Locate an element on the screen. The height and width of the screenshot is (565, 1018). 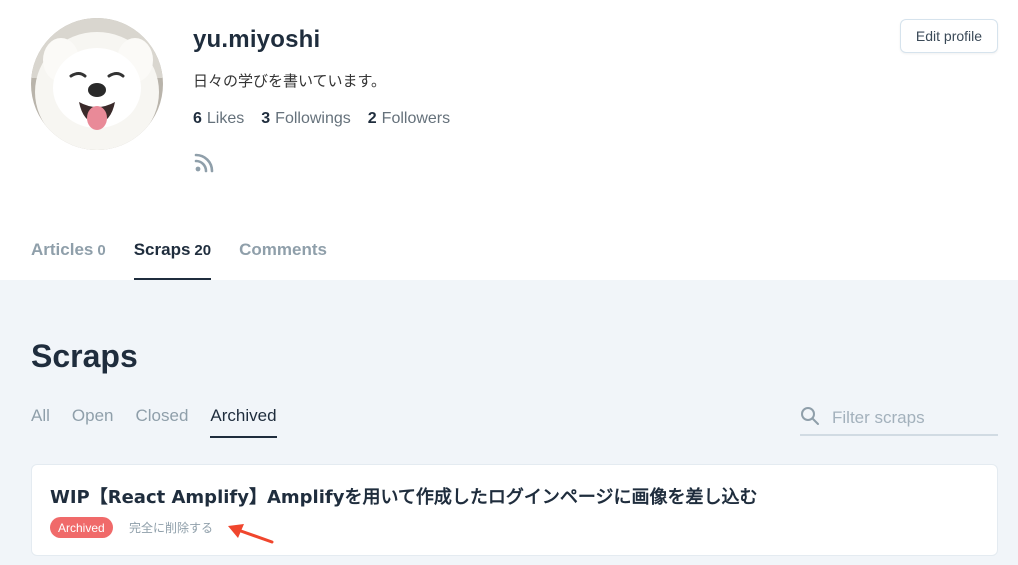
filter-open: Open is located at coordinates (93, 422).